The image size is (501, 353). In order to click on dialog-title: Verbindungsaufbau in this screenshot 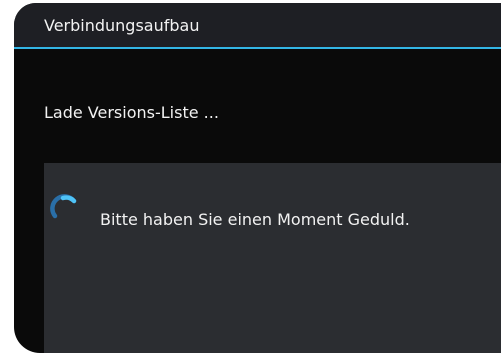, I will do `click(122, 25)`.